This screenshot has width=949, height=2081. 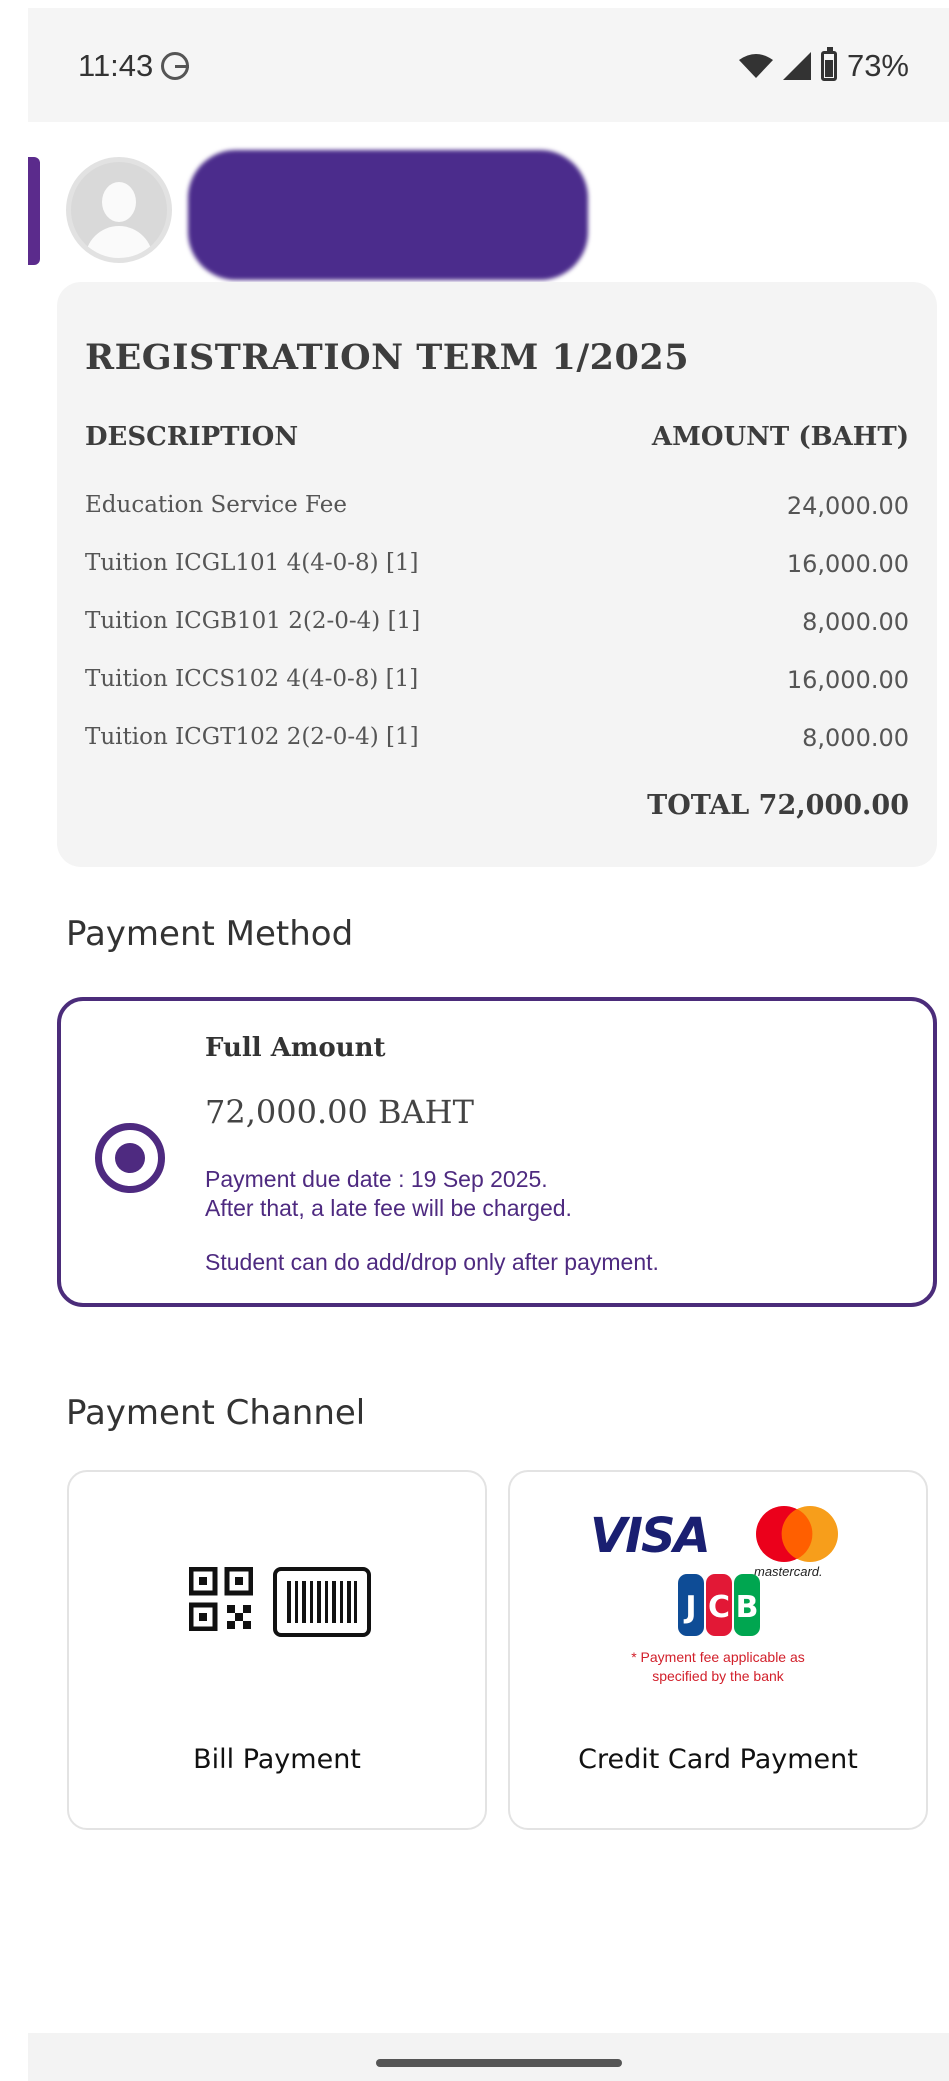 What do you see at coordinates (339, 1112) in the screenshot?
I see `option-amount: 72,000.00 BAHT` at bounding box center [339, 1112].